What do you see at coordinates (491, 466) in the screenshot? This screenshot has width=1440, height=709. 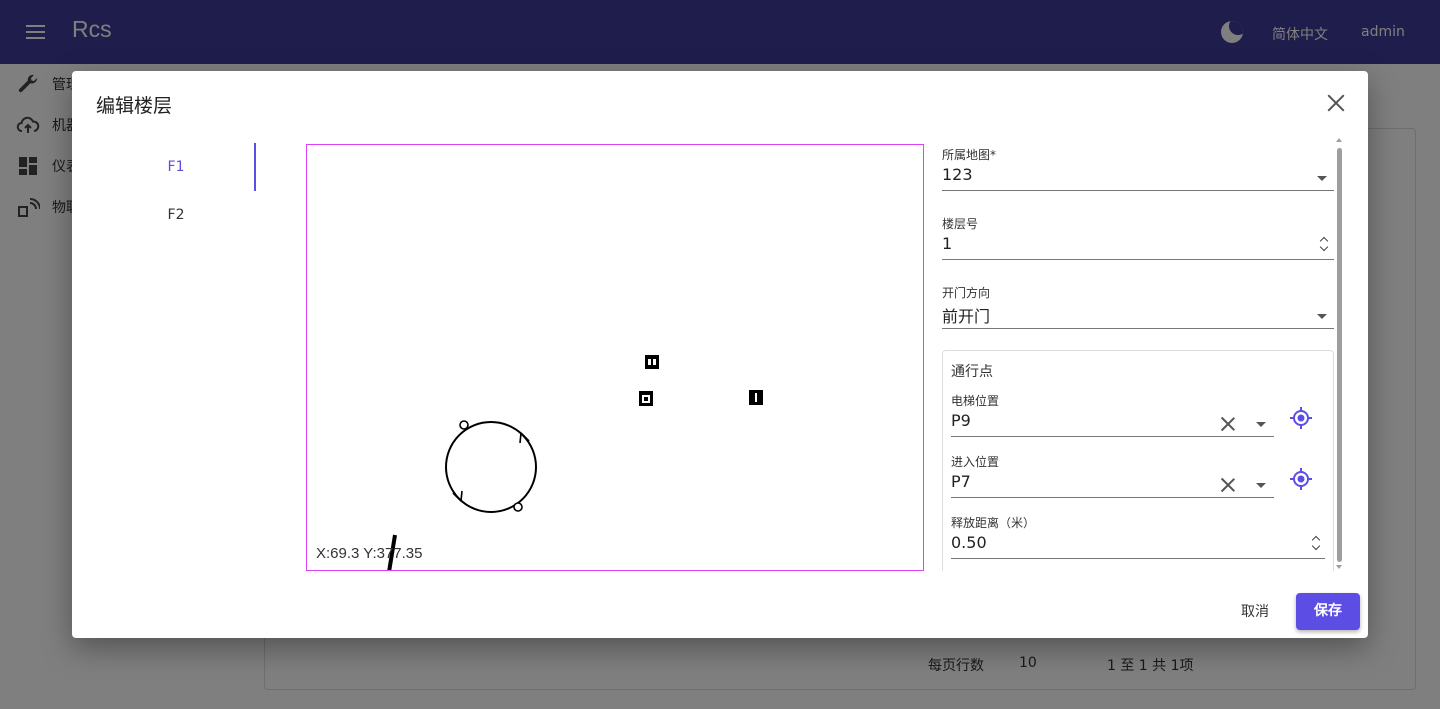 I see `loop-path` at bounding box center [491, 466].